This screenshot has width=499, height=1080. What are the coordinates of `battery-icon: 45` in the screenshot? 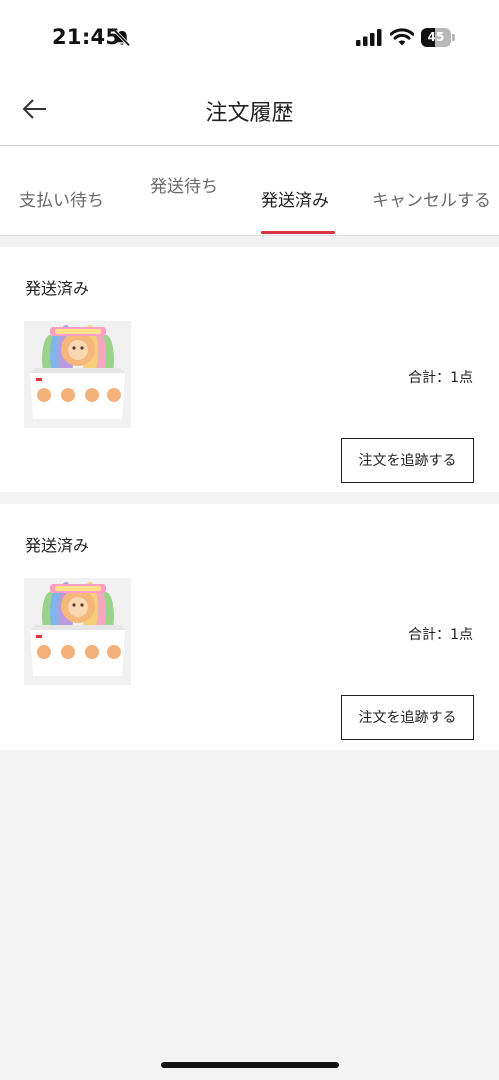 It's located at (438, 37).